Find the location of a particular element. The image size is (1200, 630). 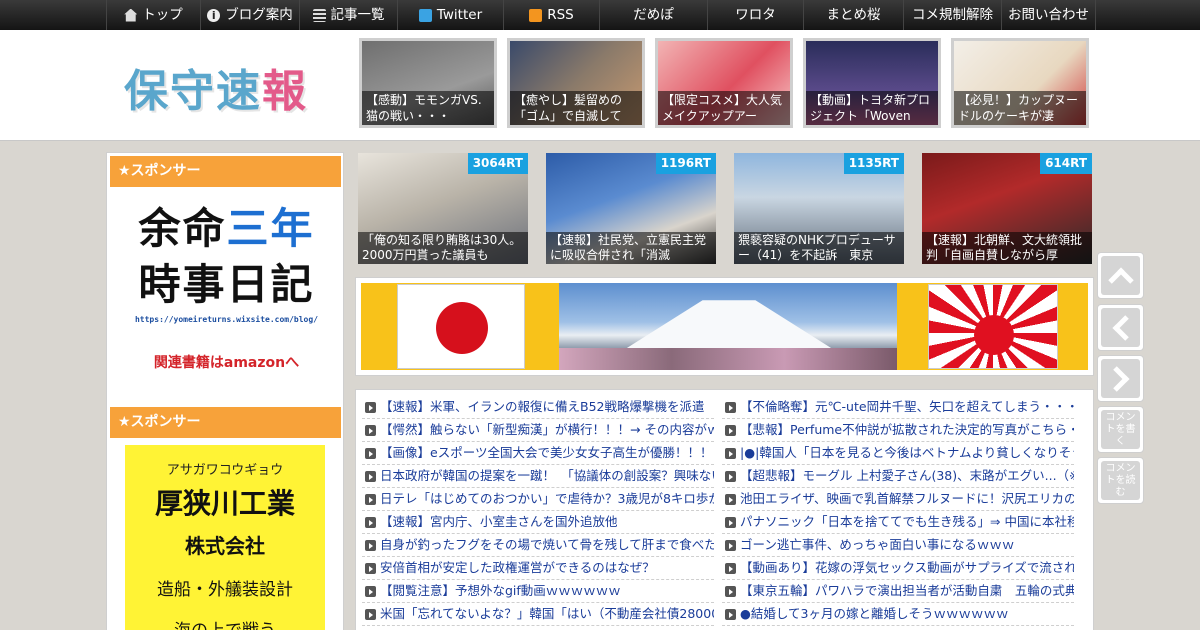

nav-label: Twitter is located at coordinates (459, 15).